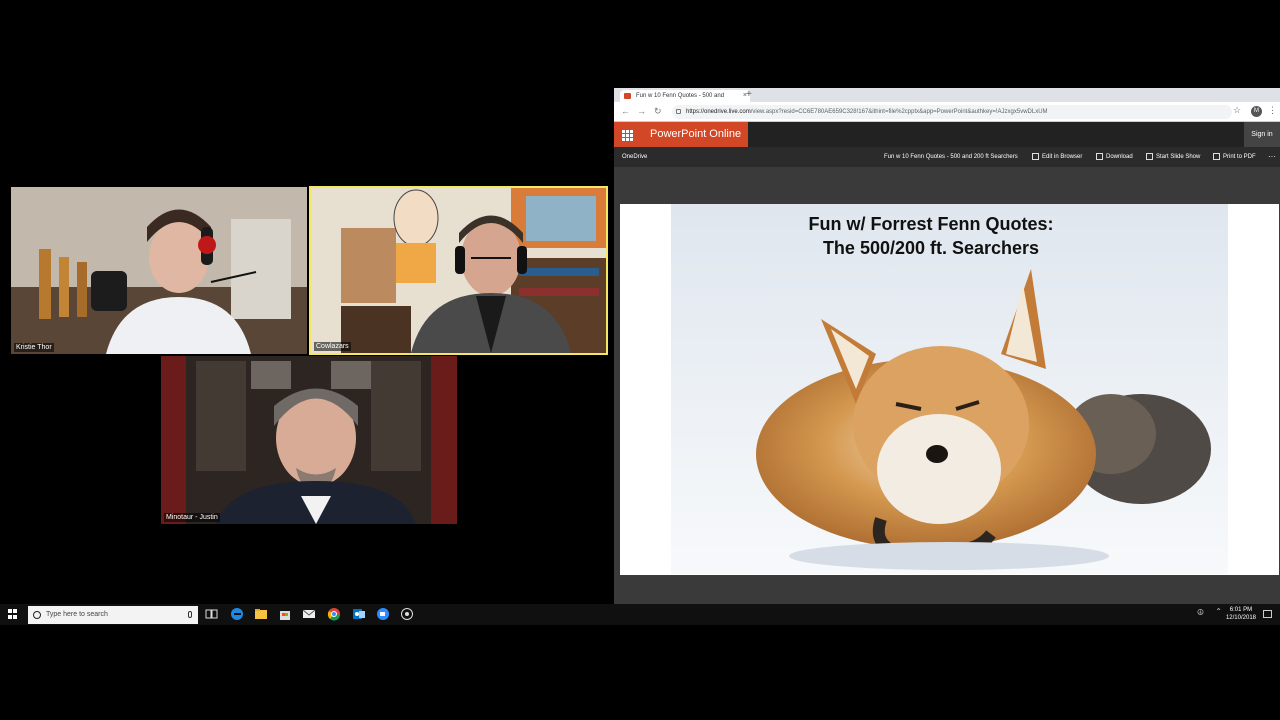 This screenshot has width=1280, height=720. What do you see at coordinates (1149, 156) in the screenshot?
I see `slideshow-icon` at bounding box center [1149, 156].